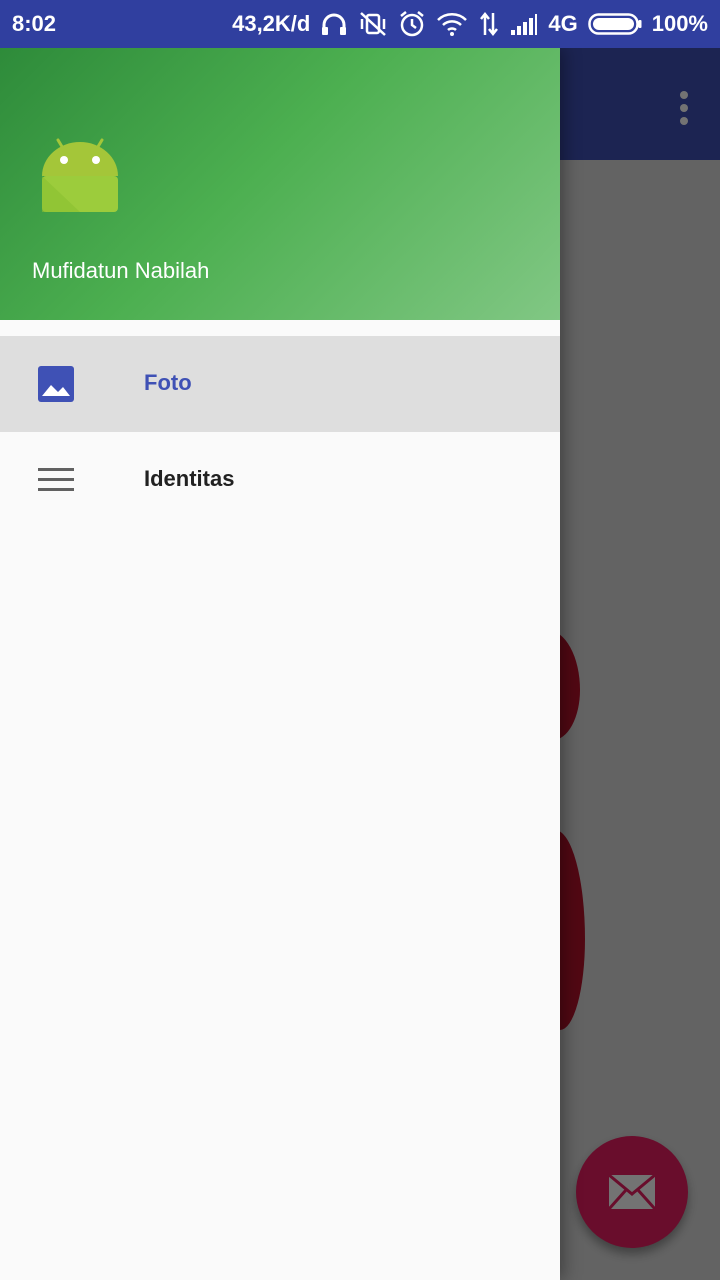  Describe the element at coordinates (189, 478) in the screenshot. I see `menu-item-label: Identitas` at that location.